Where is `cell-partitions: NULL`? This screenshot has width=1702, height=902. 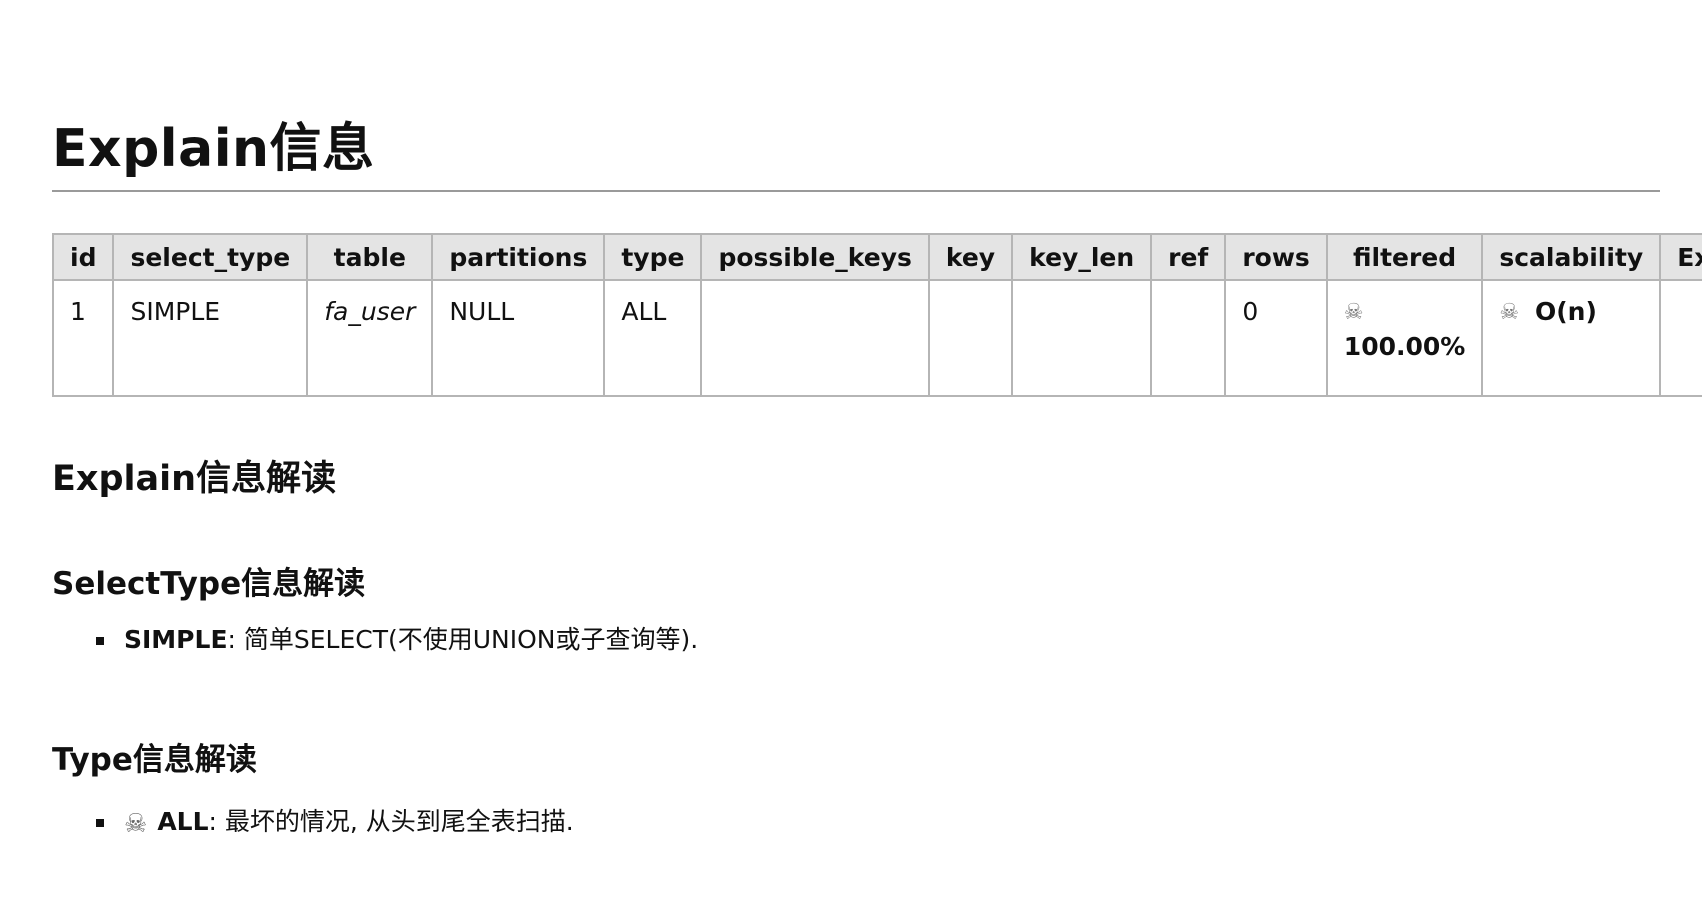 cell-partitions: NULL is located at coordinates (518, 338).